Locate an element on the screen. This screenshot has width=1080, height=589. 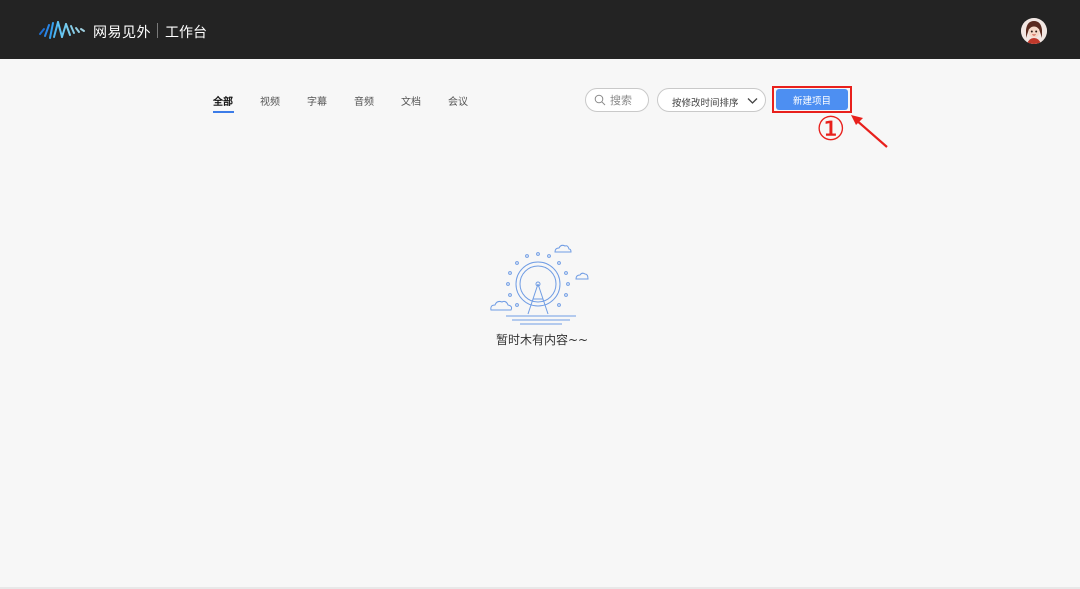
user-avatar-icon is located at coordinates (1034, 31).